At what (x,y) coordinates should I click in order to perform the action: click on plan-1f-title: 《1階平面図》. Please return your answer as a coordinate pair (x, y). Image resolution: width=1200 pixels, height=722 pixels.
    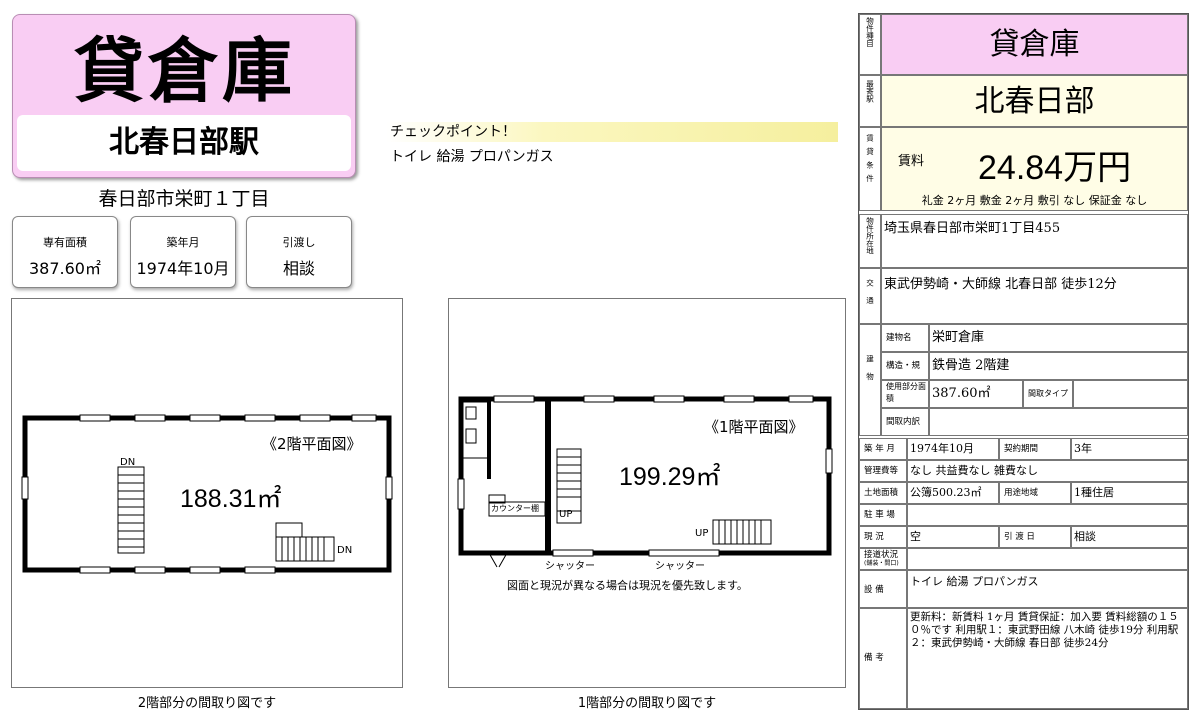
    Looking at the image, I should click on (754, 427).